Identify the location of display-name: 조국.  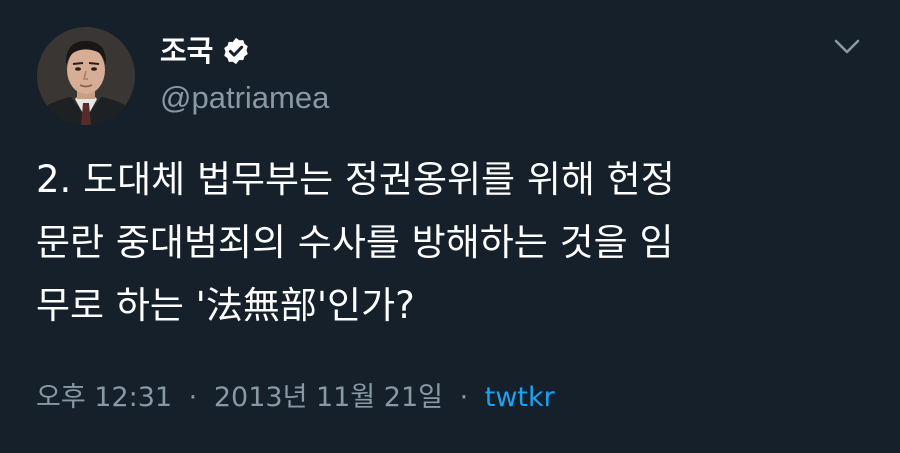
(186, 51).